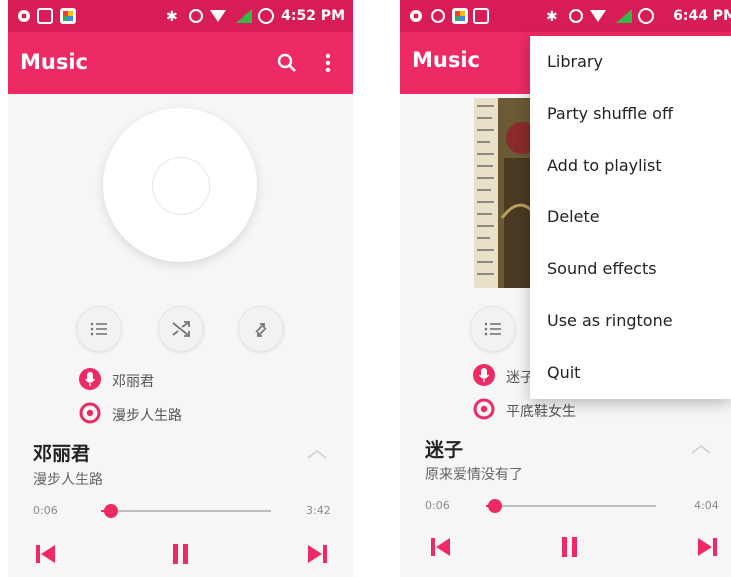 This screenshot has width=731, height=577. I want to click on more-options-icon, so click(328, 65).